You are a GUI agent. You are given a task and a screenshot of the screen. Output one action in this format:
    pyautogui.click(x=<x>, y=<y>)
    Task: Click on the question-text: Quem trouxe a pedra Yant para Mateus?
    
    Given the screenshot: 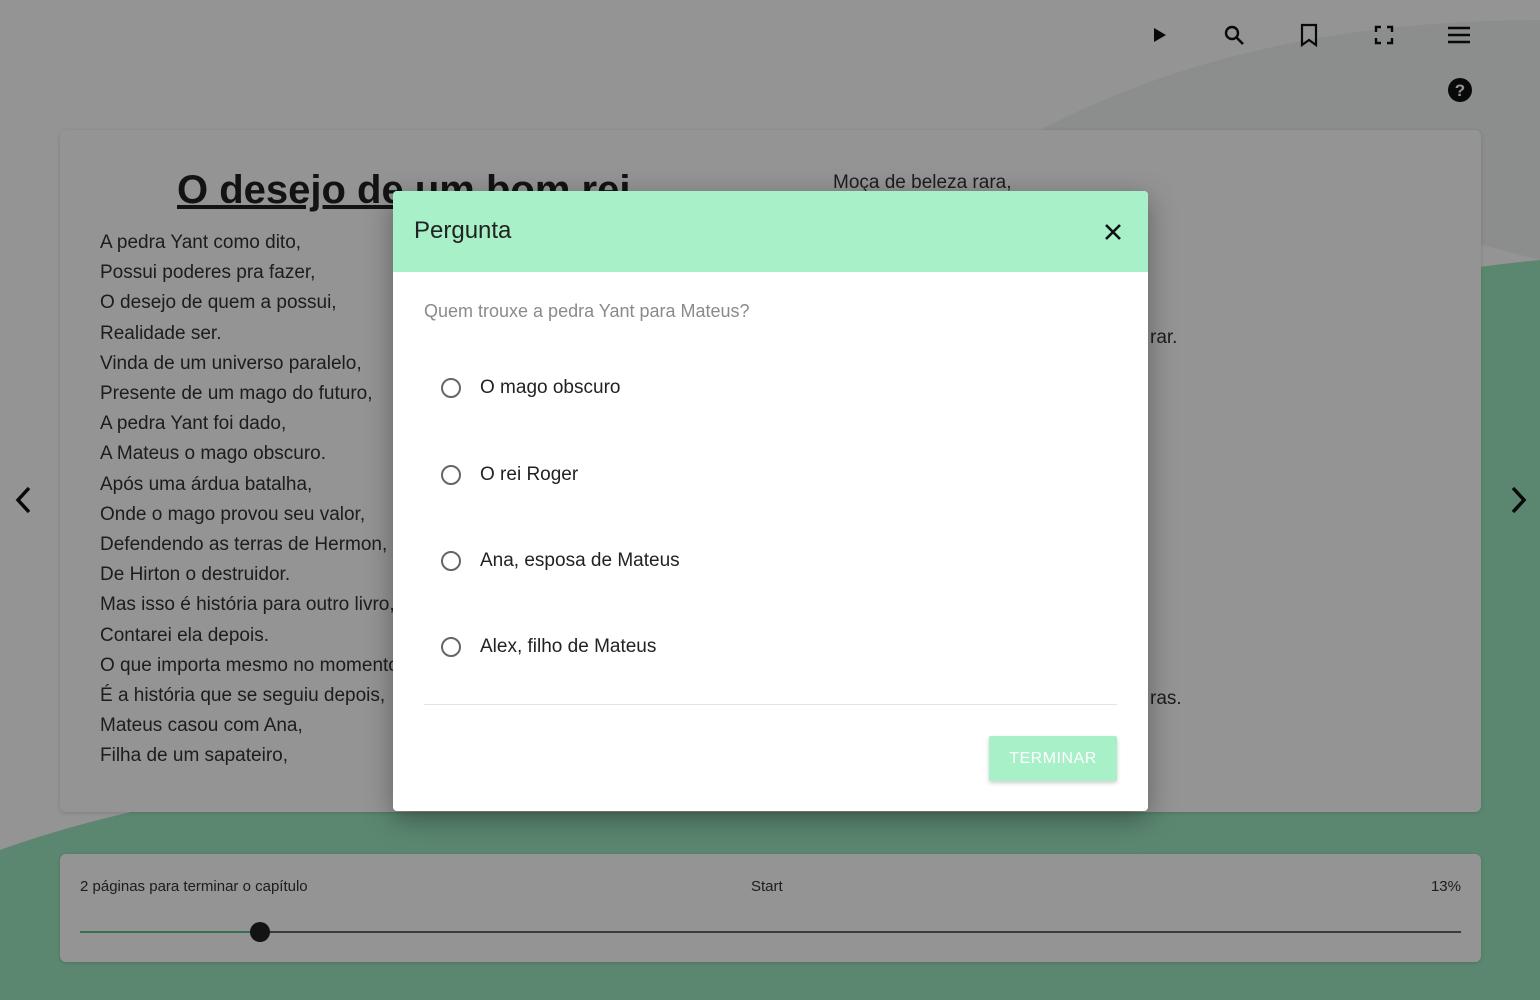 What is the action you would take?
    pyautogui.click(x=587, y=311)
    